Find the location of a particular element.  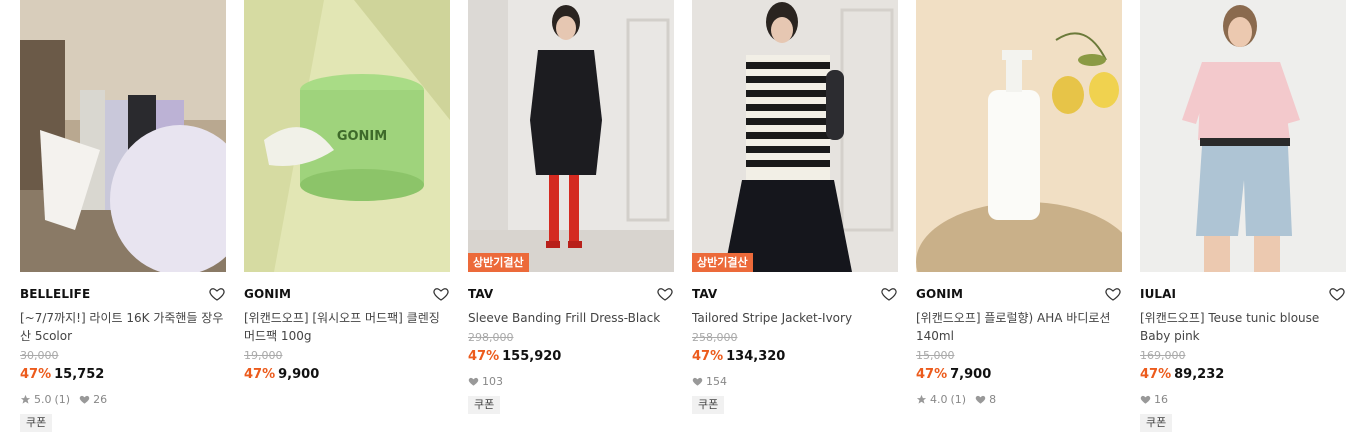

product-meta: 16 is located at coordinates (1243, 399).